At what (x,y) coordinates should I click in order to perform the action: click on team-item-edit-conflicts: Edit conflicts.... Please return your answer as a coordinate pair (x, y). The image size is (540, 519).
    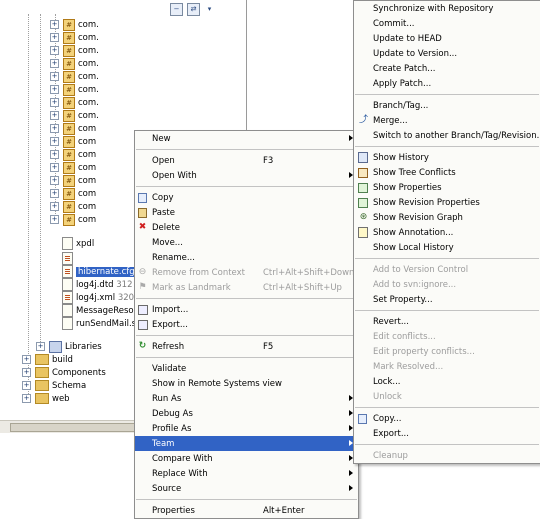
    Looking at the image, I should click on (447, 336).